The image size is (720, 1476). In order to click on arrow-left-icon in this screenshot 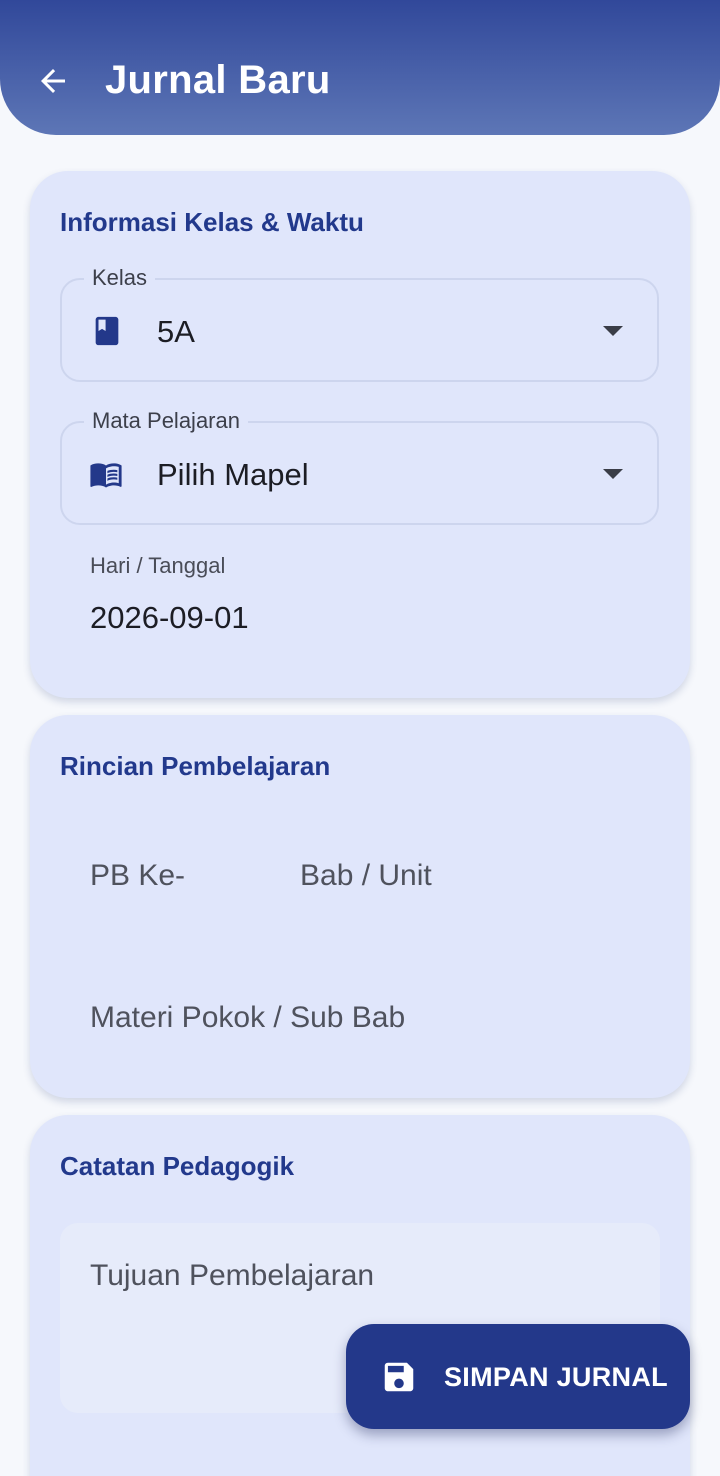, I will do `click(53, 81)`.